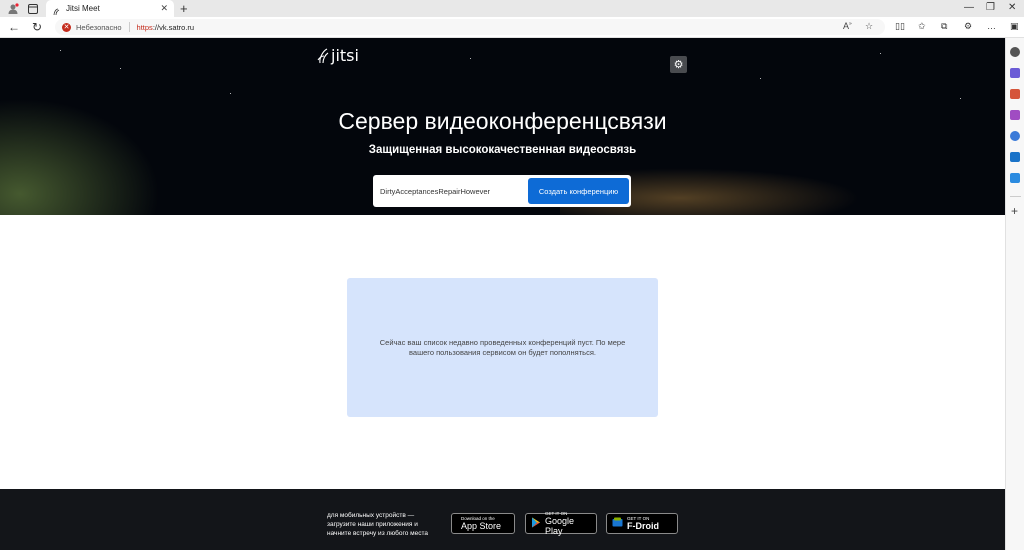  What do you see at coordinates (617, 523) in the screenshot?
I see `f-droid-icon` at bounding box center [617, 523].